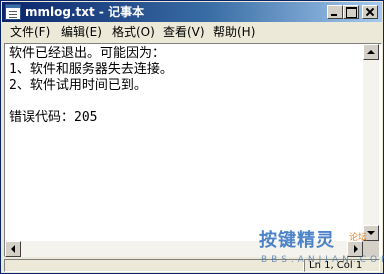 Image resolution: width=384 pixels, height=274 pixels. Describe the element at coordinates (351, 12) in the screenshot. I see `maximize-button` at that location.